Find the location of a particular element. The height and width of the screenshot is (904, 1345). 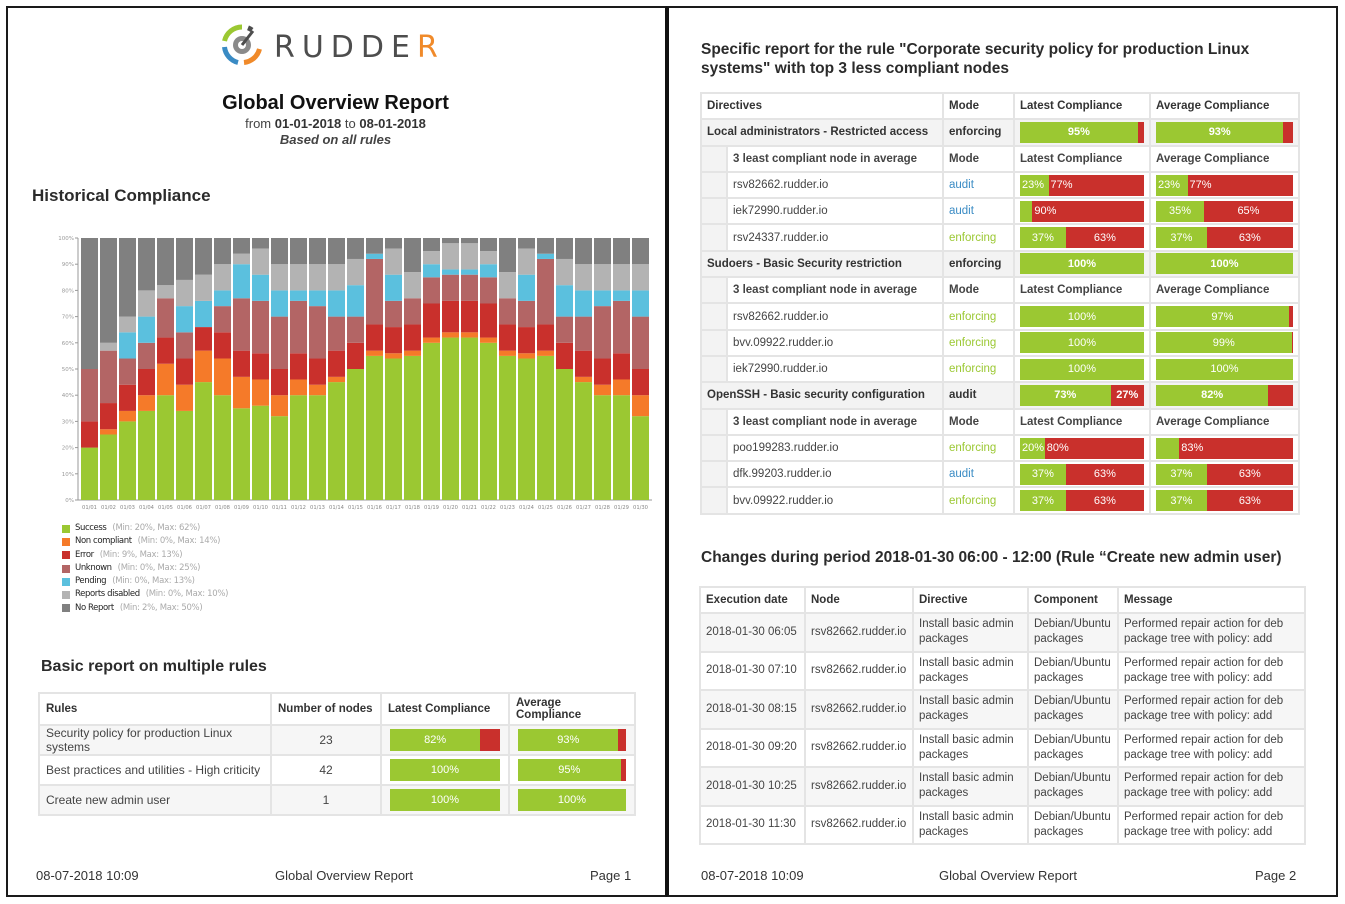

node-subheader-title: 3 least compliant node in average is located at coordinates (835, 158).